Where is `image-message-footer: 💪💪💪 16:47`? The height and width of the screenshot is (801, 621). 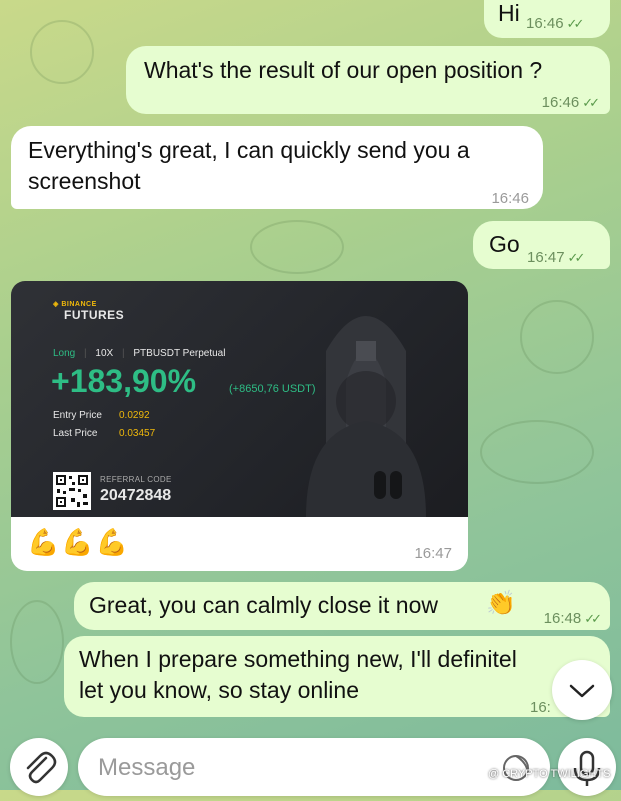 image-message-footer: 💪💪💪 16:47 is located at coordinates (239, 544).